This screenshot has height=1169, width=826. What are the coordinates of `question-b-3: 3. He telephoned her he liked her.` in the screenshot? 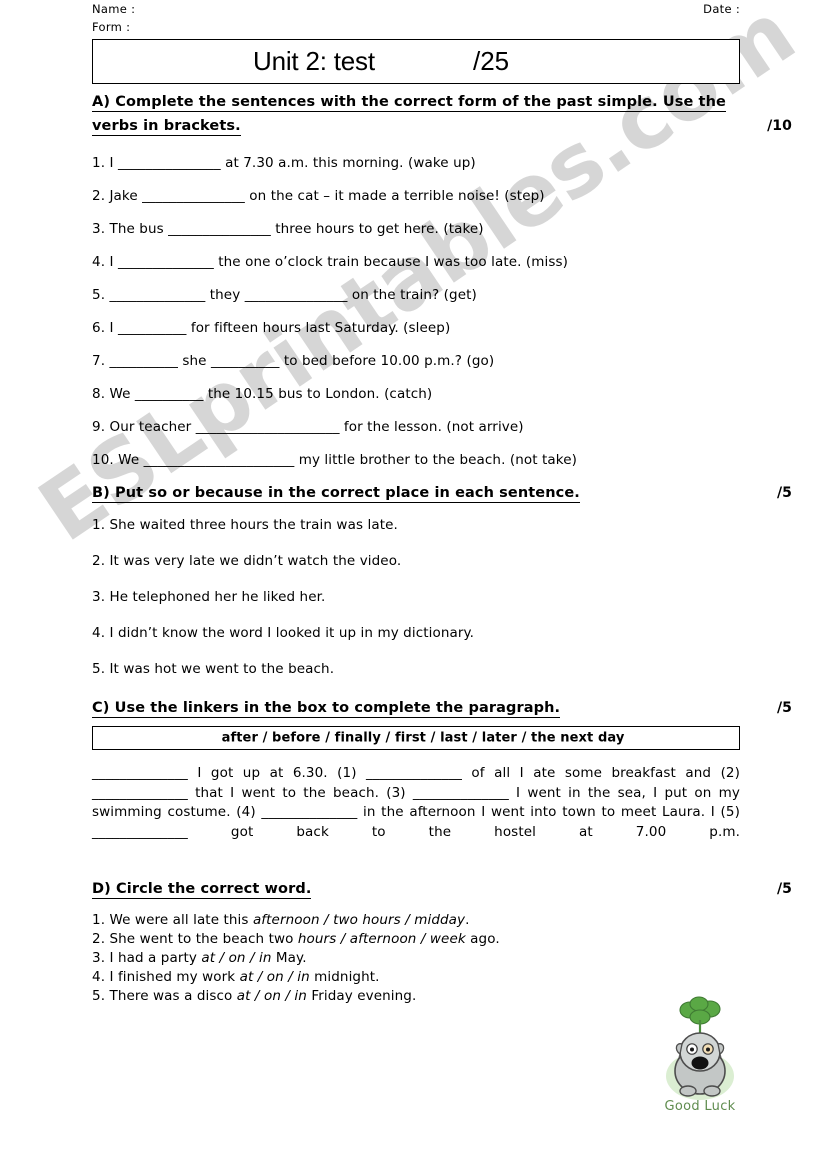 It's located at (209, 597).